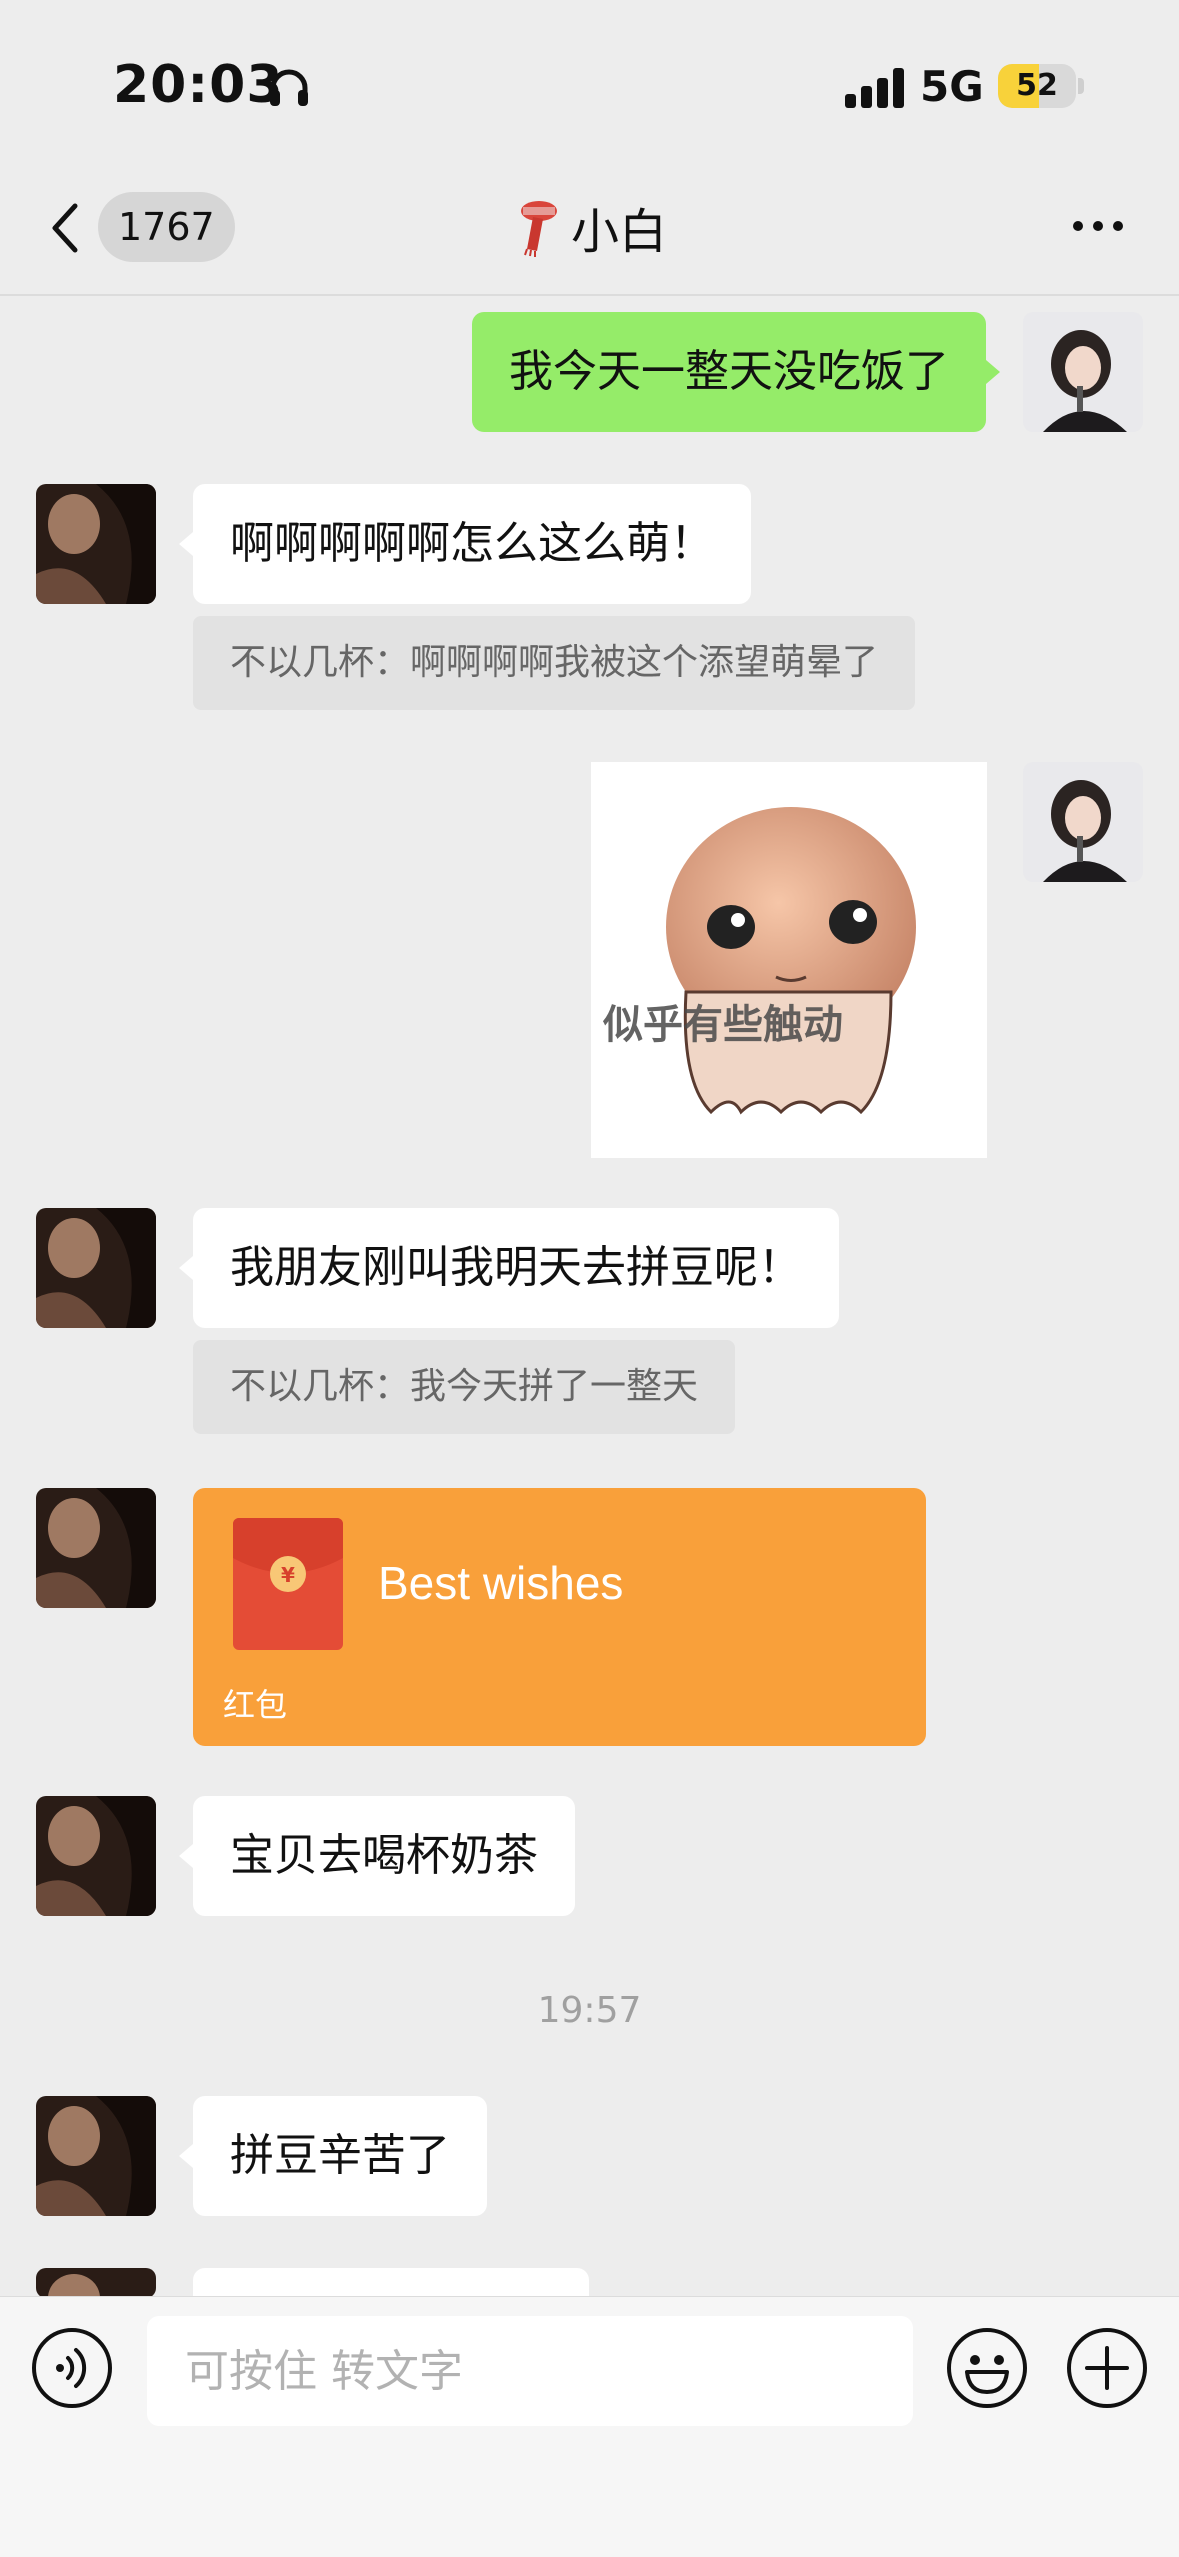  I want to click on chat-title-text: 小白, so click(618, 232).